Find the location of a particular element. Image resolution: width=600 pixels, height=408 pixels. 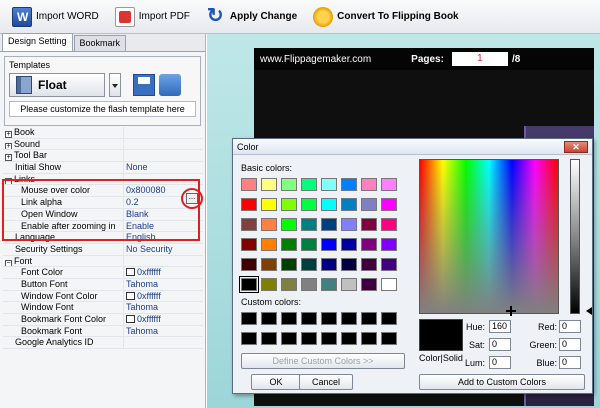

add-to-custom-colors-button: Add to Custom Colors is located at coordinates (502, 382).